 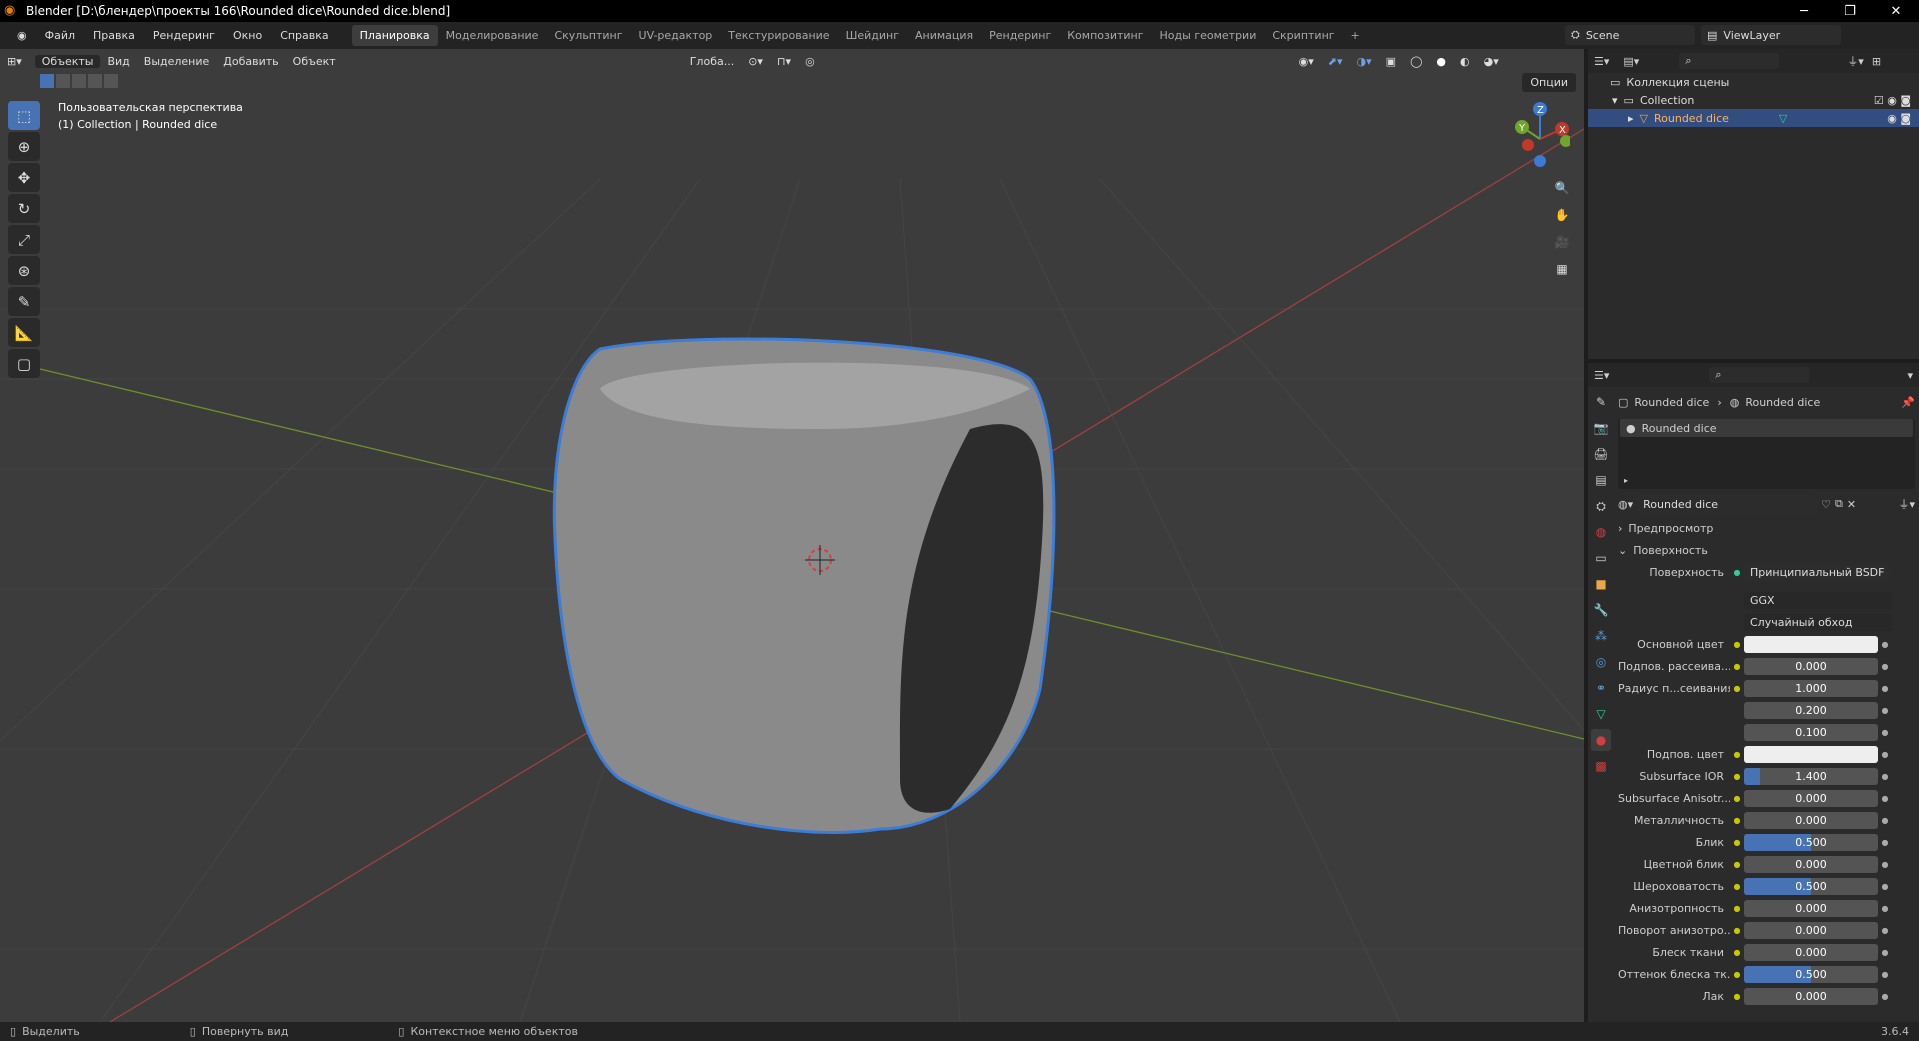 I want to click on tab-rendering: Рендеринг, so click(x=1020, y=35).